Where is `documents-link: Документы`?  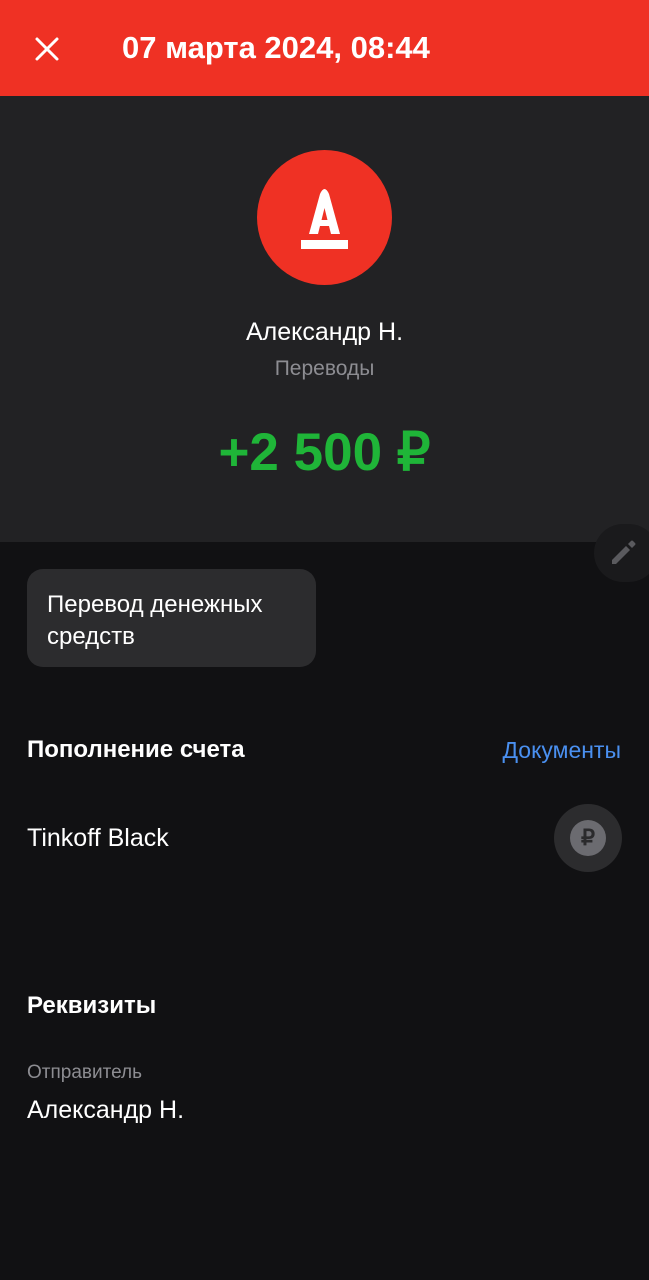
documents-link: Документы is located at coordinates (561, 750).